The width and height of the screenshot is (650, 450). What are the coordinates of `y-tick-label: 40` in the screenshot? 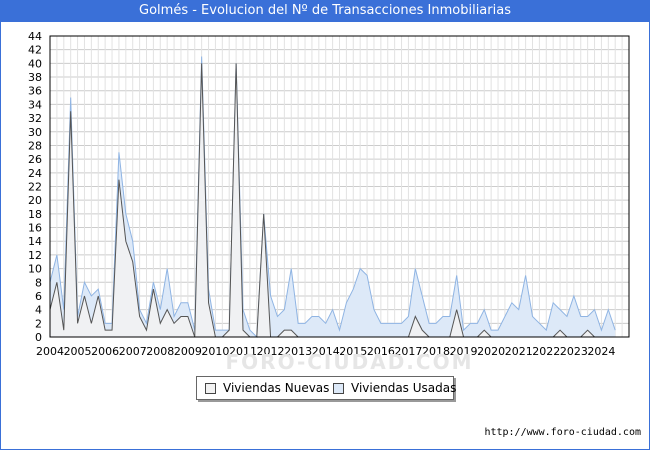 It's located at (35, 63).